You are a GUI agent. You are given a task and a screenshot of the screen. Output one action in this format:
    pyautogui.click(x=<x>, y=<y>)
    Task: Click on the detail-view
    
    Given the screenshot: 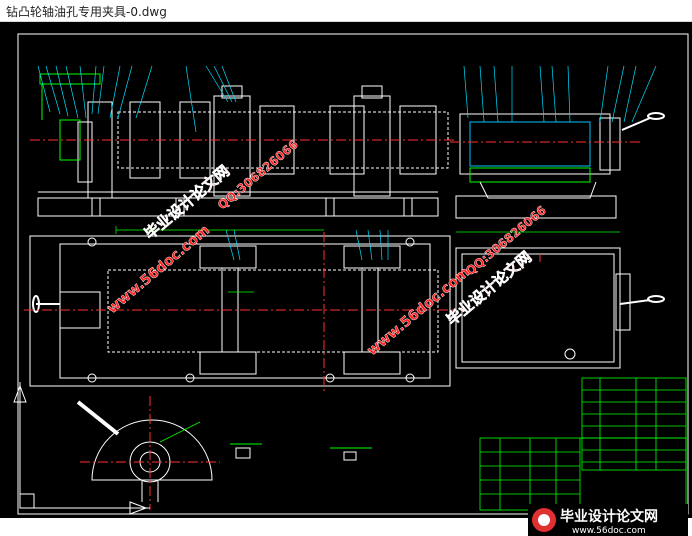 What is the action you would take?
    pyautogui.click(x=144, y=451)
    